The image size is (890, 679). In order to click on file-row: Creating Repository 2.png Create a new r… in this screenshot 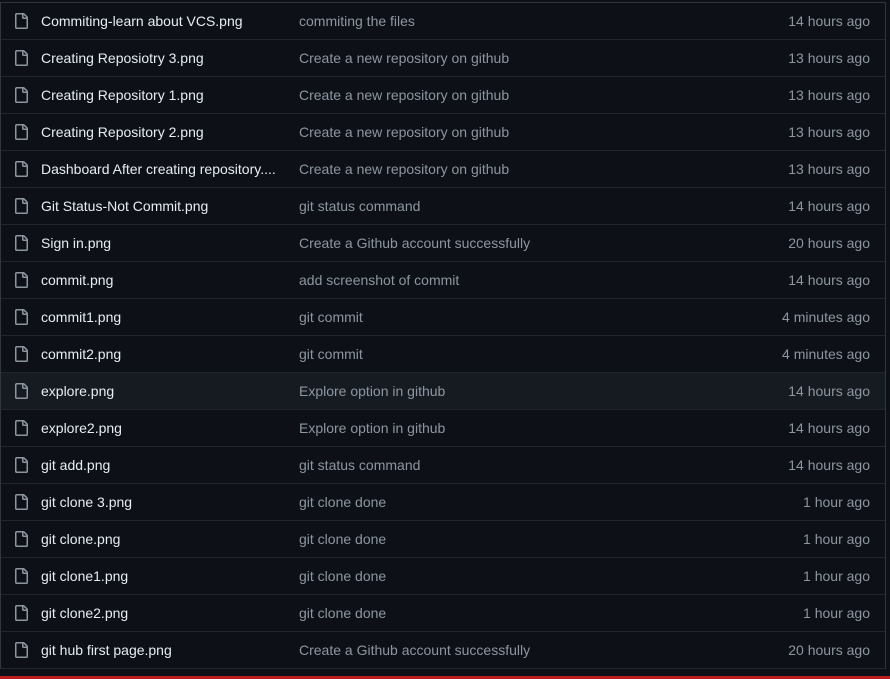, I will do `click(443, 132)`.